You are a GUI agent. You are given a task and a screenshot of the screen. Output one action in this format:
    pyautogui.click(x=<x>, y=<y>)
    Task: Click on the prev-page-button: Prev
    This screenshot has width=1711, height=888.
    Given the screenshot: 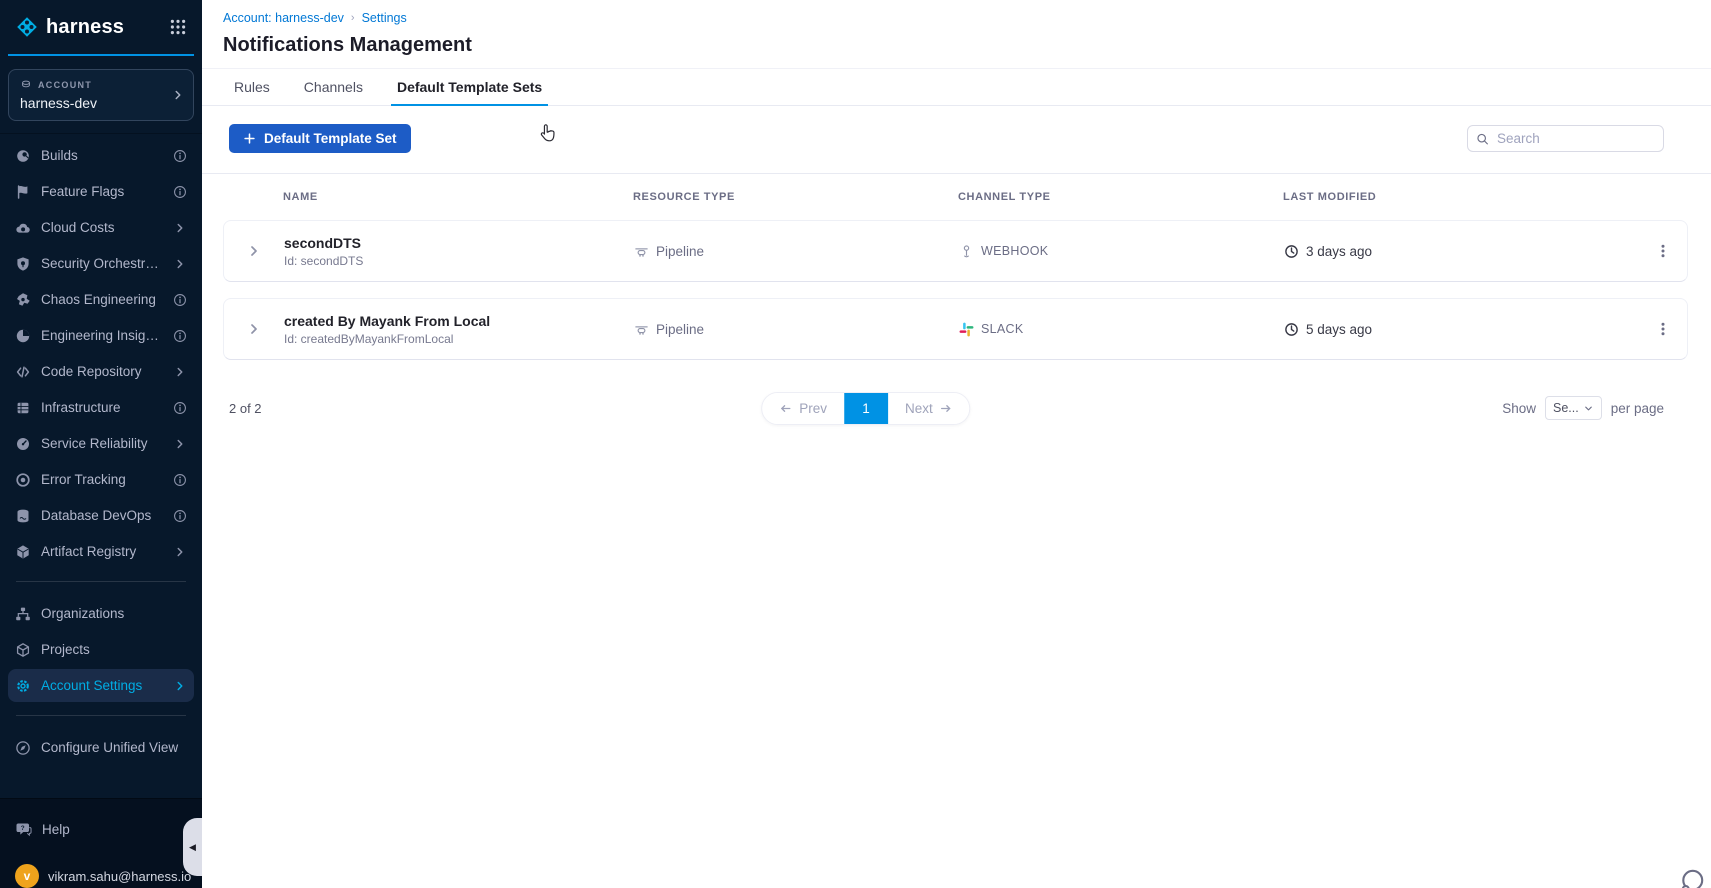 What is the action you would take?
    pyautogui.click(x=803, y=408)
    